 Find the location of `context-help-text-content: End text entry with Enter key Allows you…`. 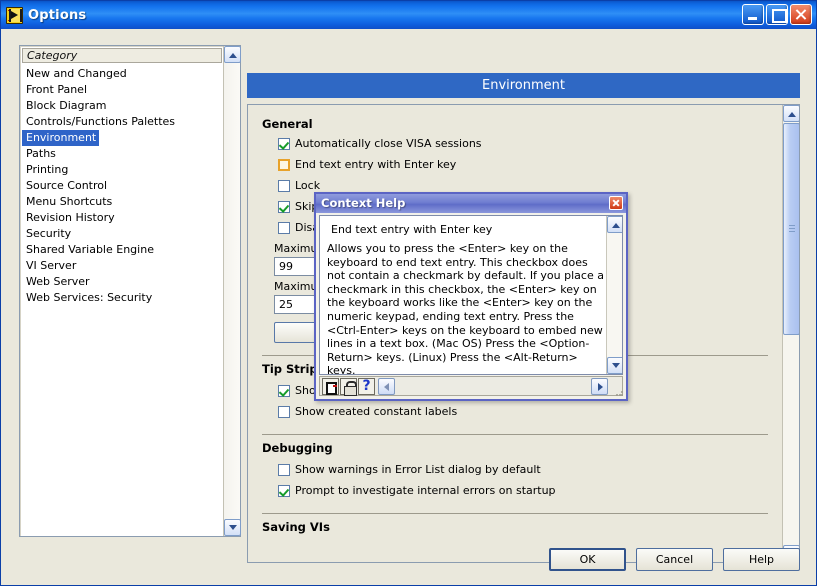

context-help-text-content: End text entry with Enter key Allows you… is located at coordinates (465, 298).